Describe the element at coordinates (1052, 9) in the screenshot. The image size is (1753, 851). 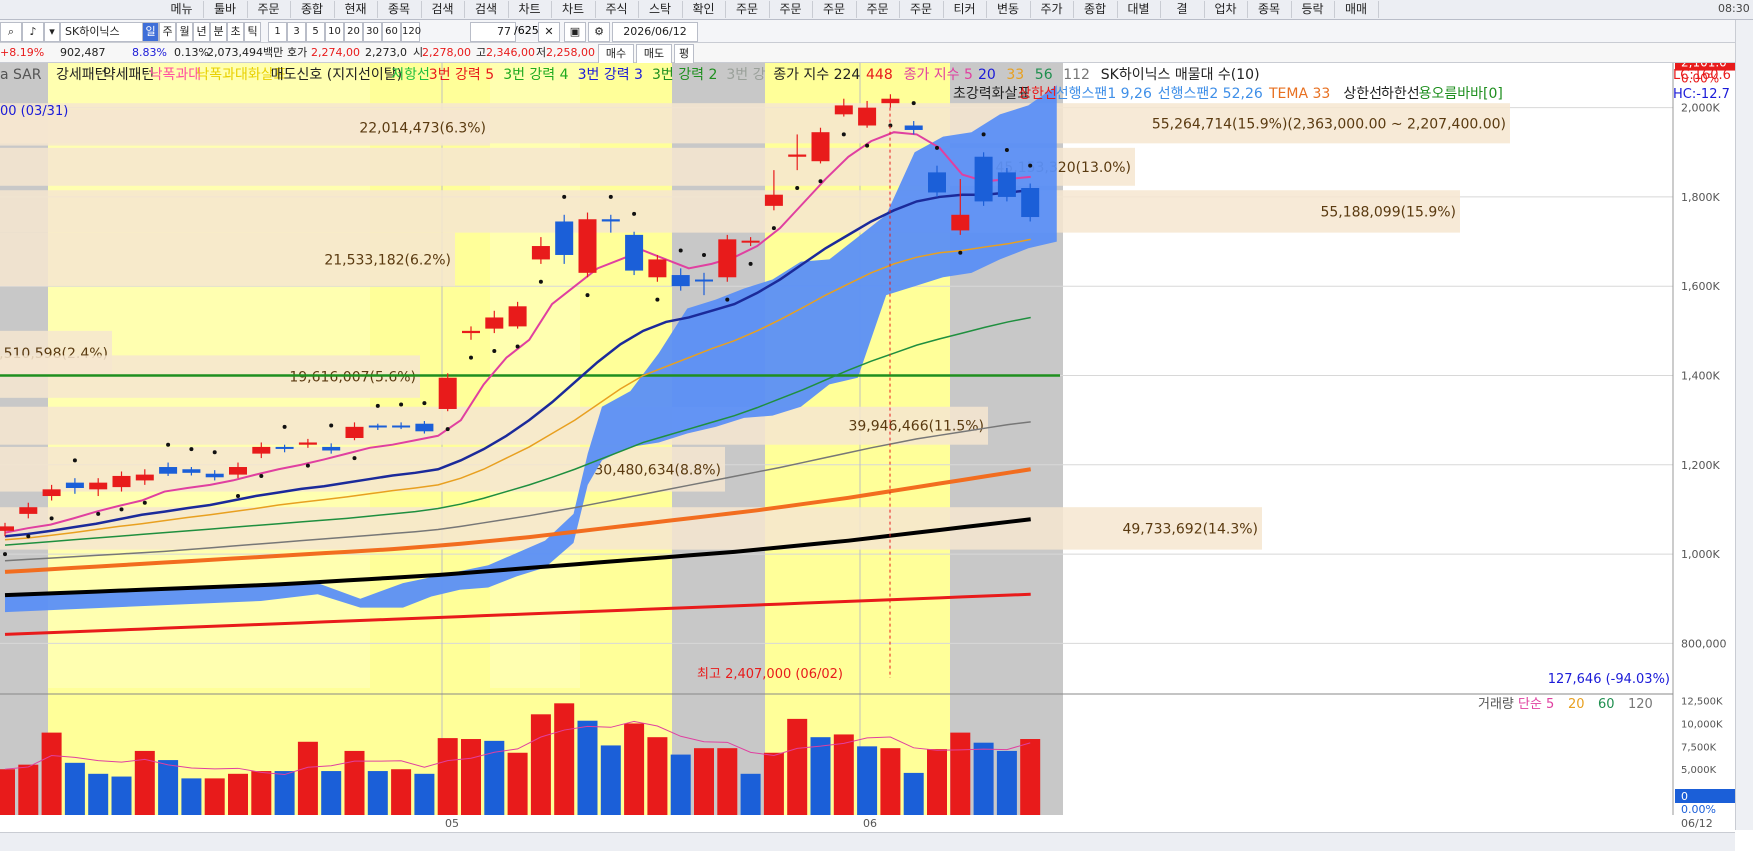
I see `menu-item-20: 주가` at that location.